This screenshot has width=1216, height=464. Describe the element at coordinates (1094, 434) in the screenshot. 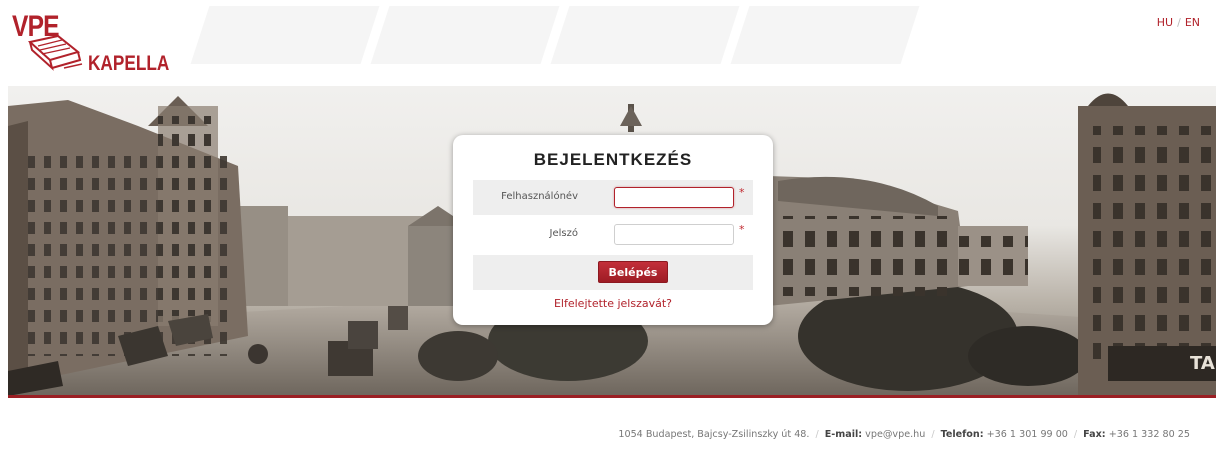

I see `footer-fax-label: Fax:` at that location.